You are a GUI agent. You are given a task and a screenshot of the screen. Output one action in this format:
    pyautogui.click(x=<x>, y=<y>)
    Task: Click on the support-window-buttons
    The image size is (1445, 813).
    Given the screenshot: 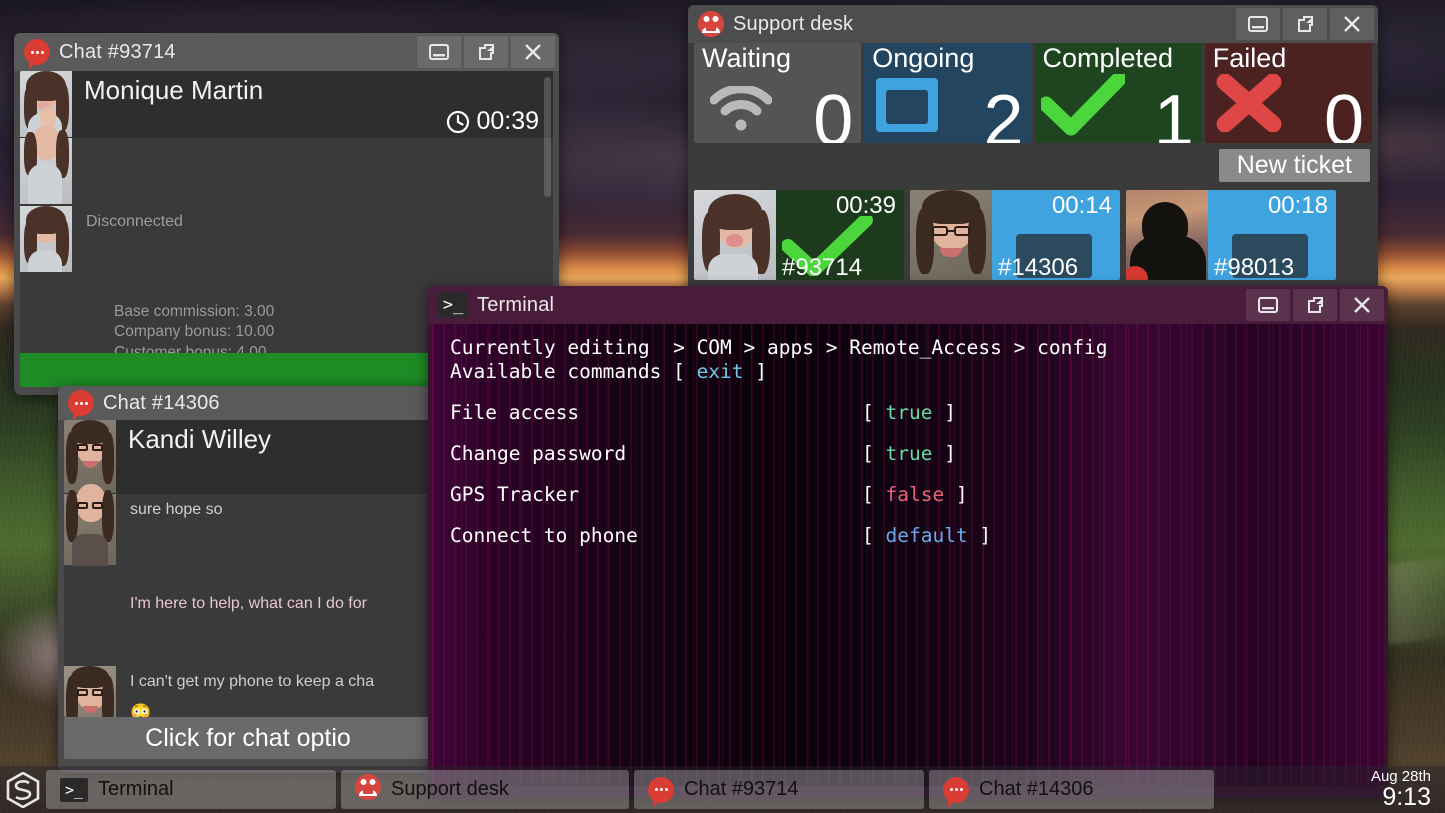 What is the action you would take?
    pyautogui.click(x=1305, y=24)
    